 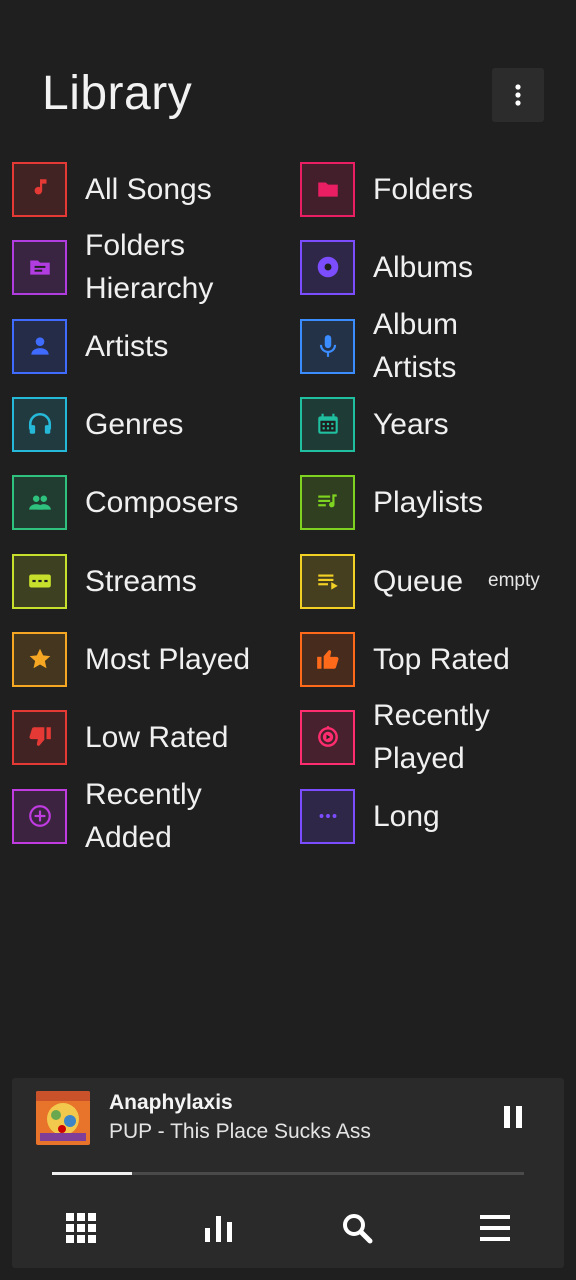 I want to click on library-item-label: Most Played, so click(x=168, y=659).